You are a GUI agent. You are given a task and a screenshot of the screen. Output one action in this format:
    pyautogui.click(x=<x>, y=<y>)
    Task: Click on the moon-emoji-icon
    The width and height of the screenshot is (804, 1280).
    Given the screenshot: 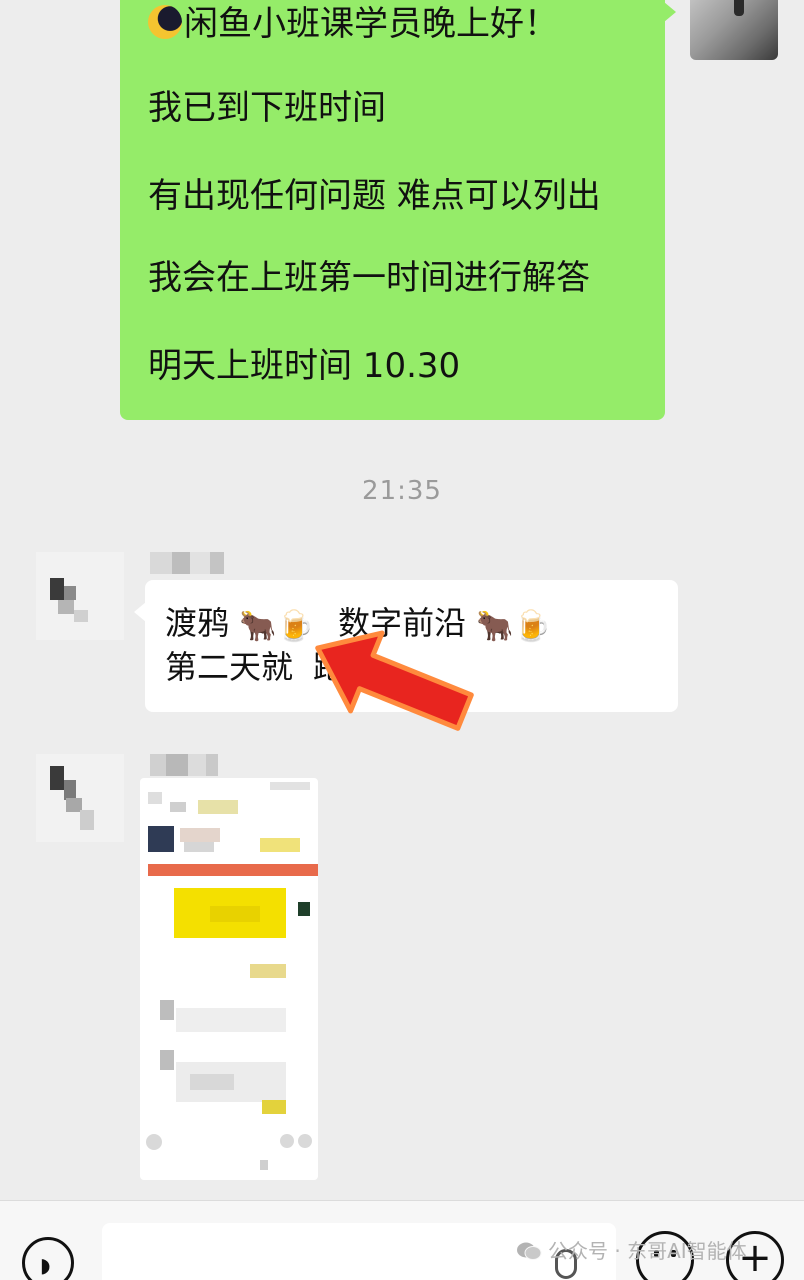 What is the action you would take?
    pyautogui.click(x=165, y=22)
    